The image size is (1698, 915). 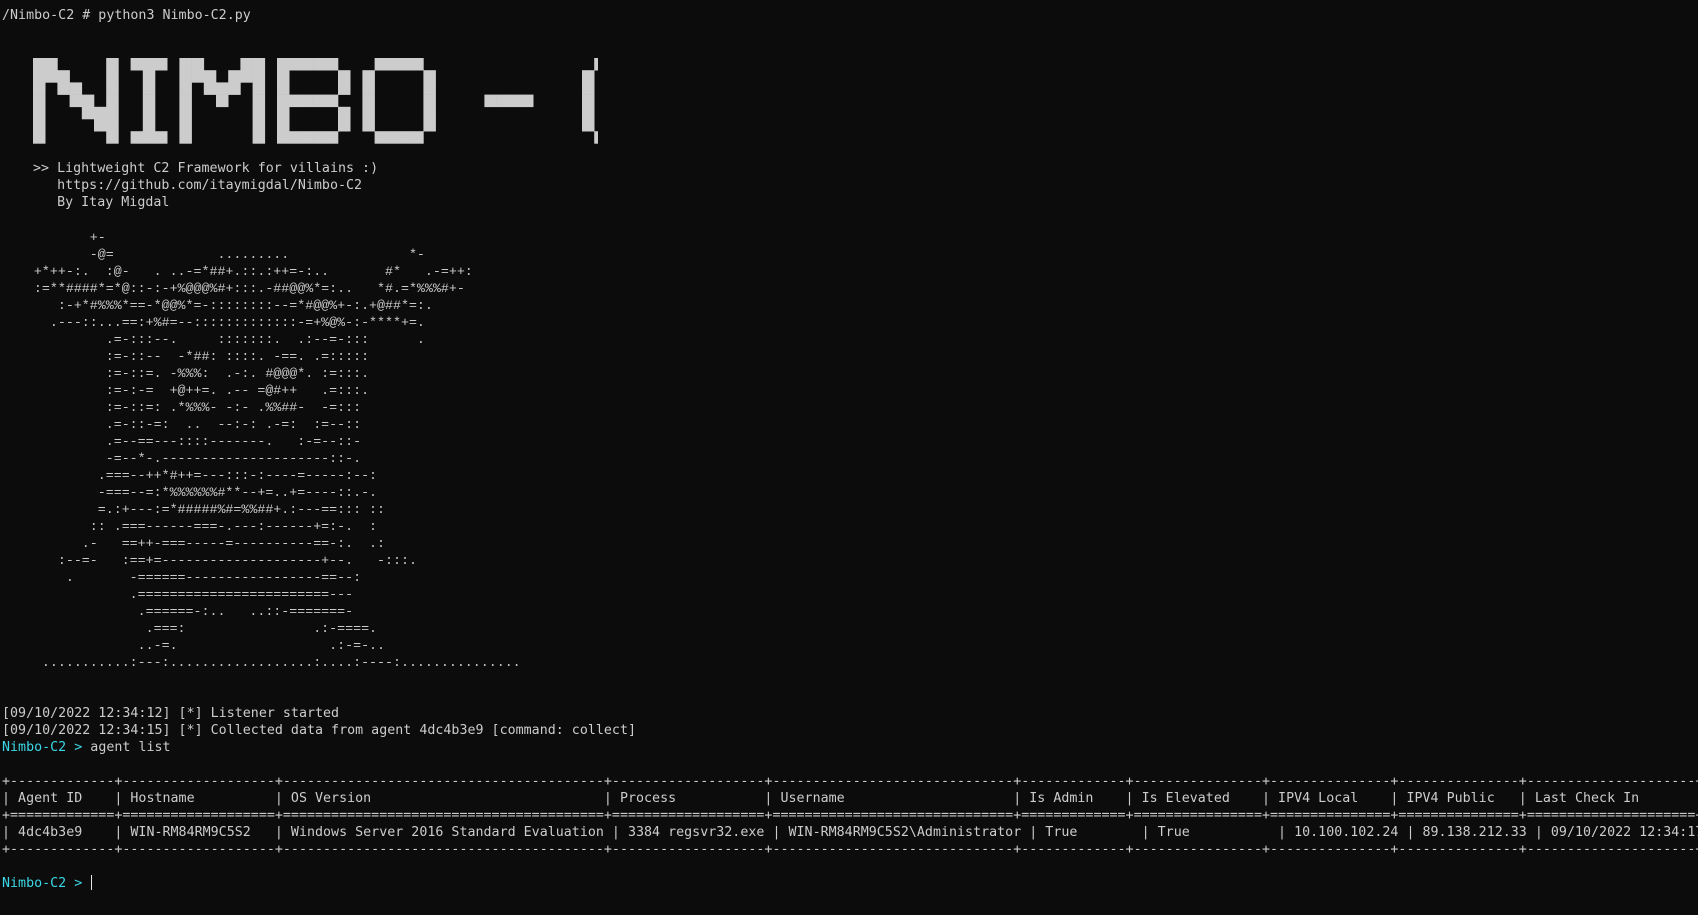 I want to click on entered-command: agent list, so click(x=126, y=747).